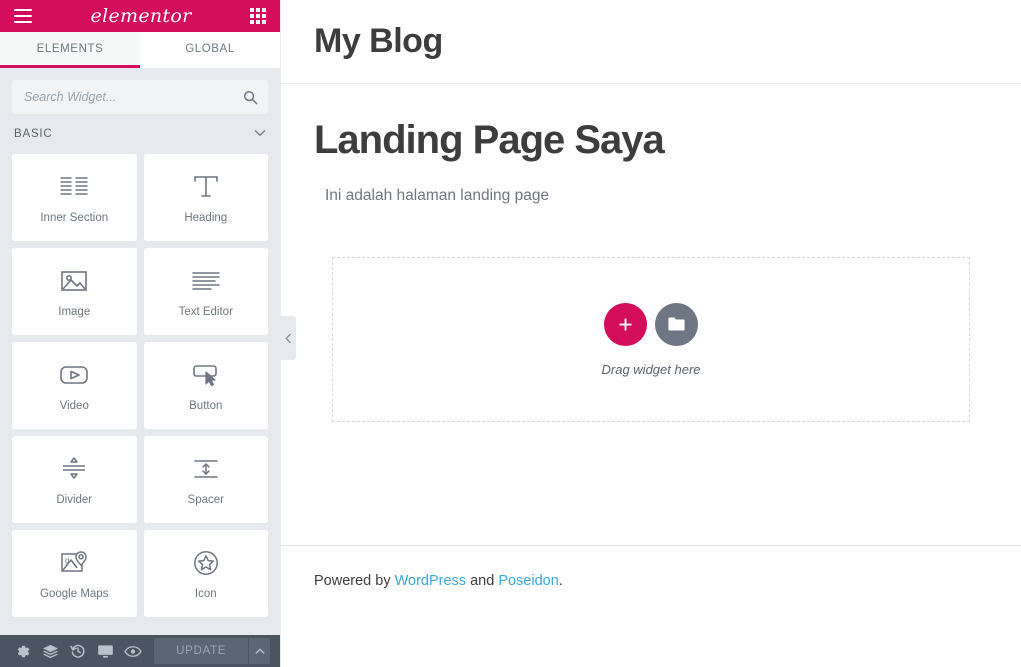  Describe the element at coordinates (74, 563) in the screenshot. I see `google-maps-icon: g` at that location.